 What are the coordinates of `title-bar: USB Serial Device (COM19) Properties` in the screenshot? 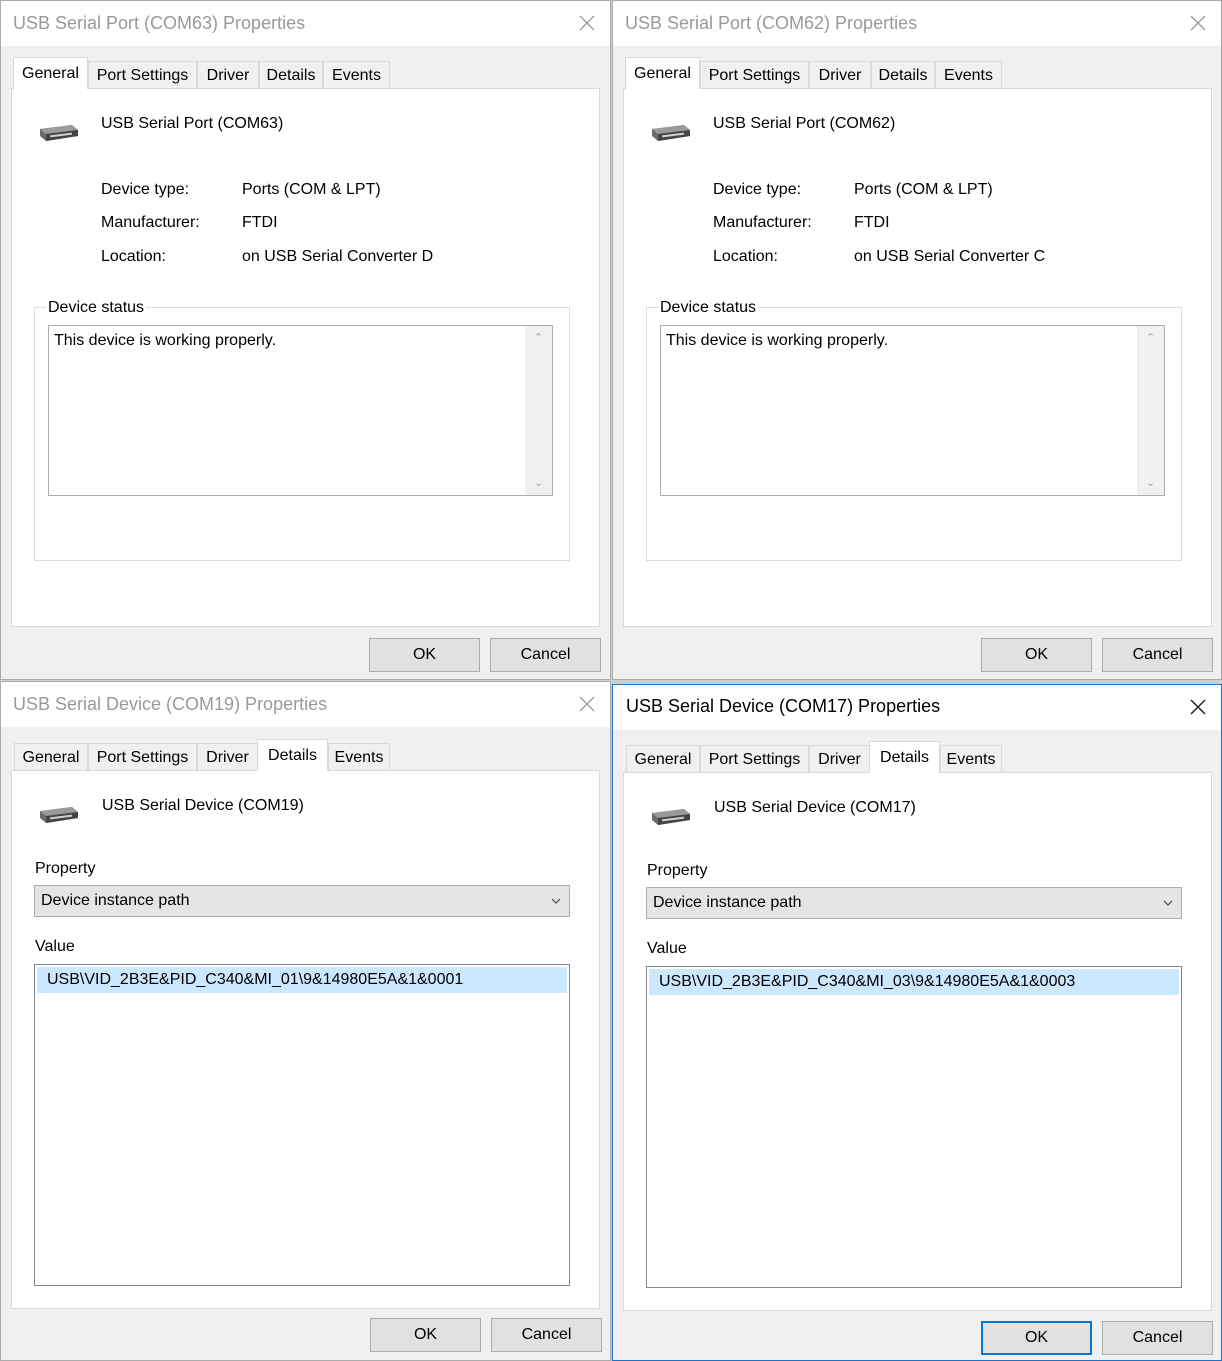 It's located at (305, 704).